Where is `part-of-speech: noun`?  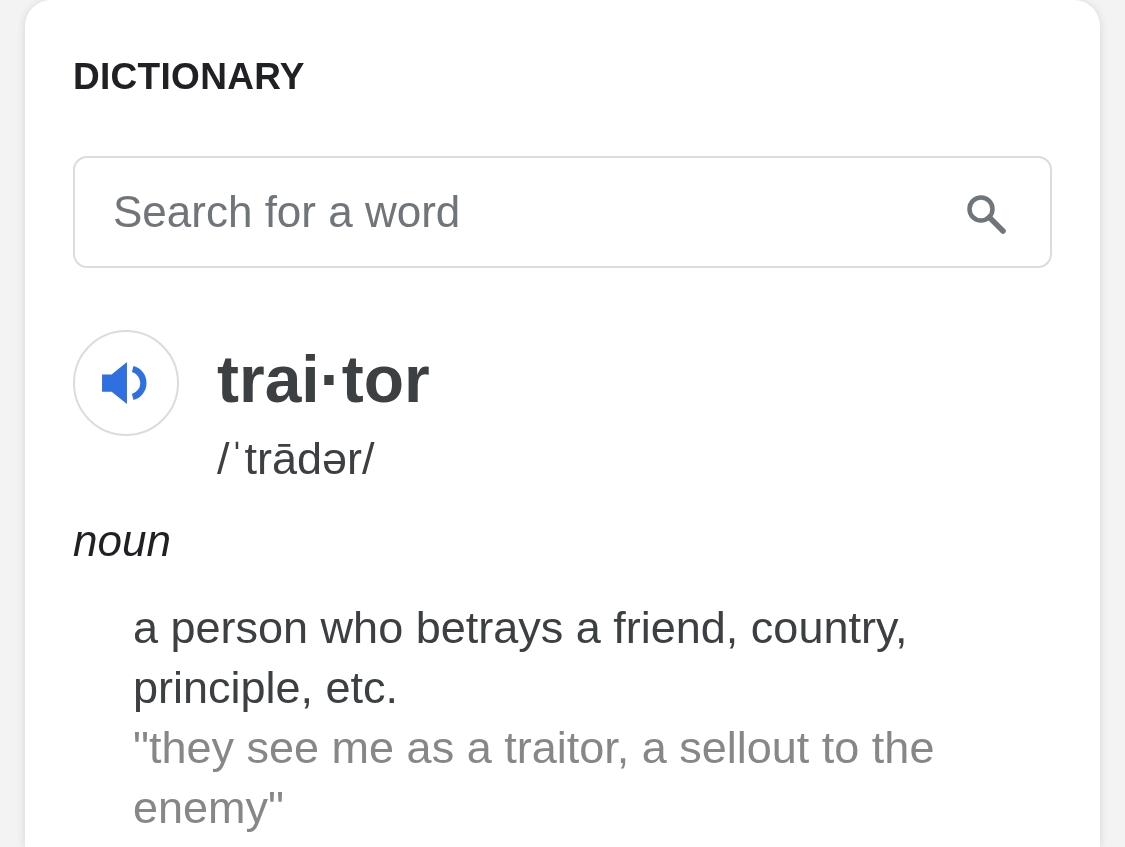 part-of-speech: noun is located at coordinates (122, 541).